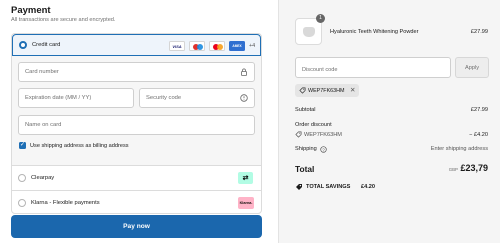  What do you see at coordinates (298, 134) in the screenshot?
I see `discount-tag-icon` at bounding box center [298, 134].